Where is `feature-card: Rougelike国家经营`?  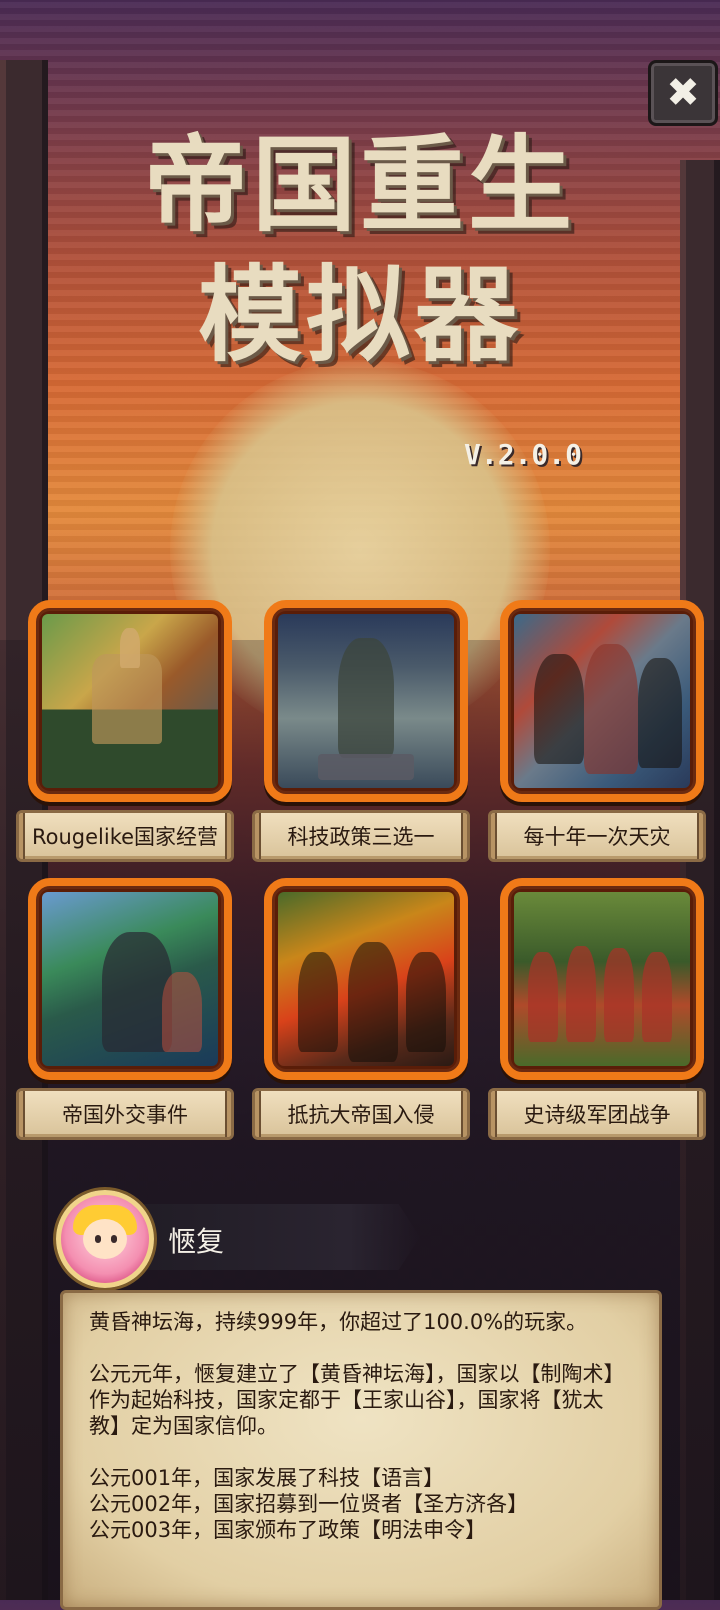 feature-card: Rougelike国家经营 is located at coordinates (126, 731).